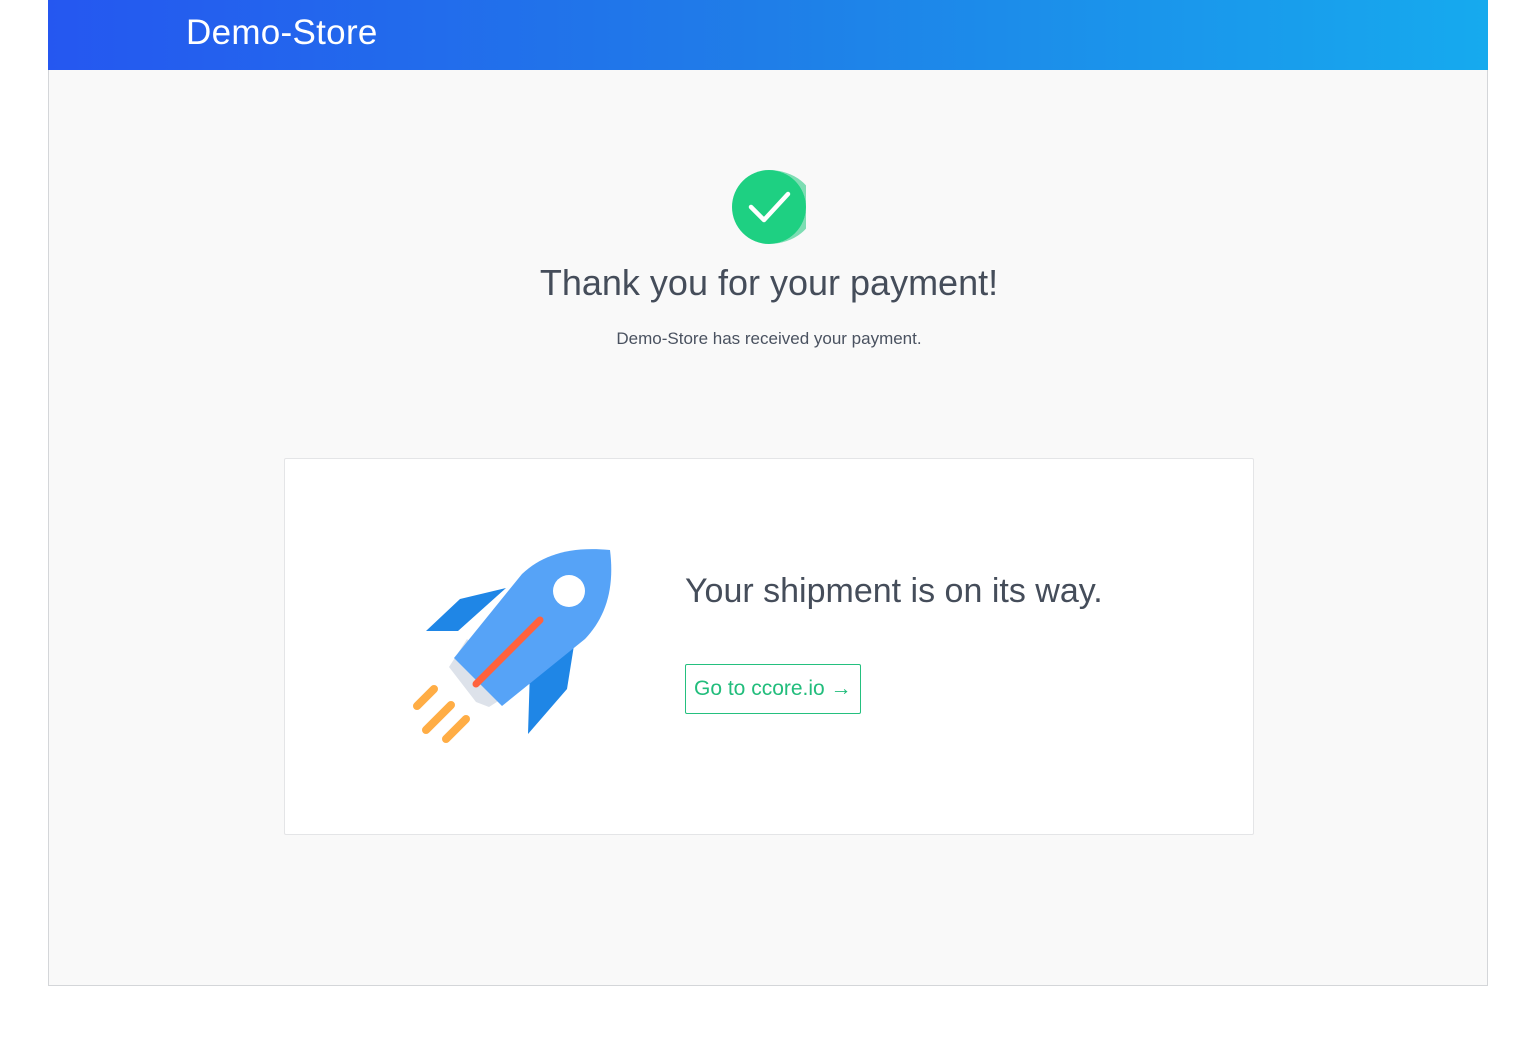  What do you see at coordinates (773, 207) in the screenshot?
I see `check-circle-icon` at bounding box center [773, 207].